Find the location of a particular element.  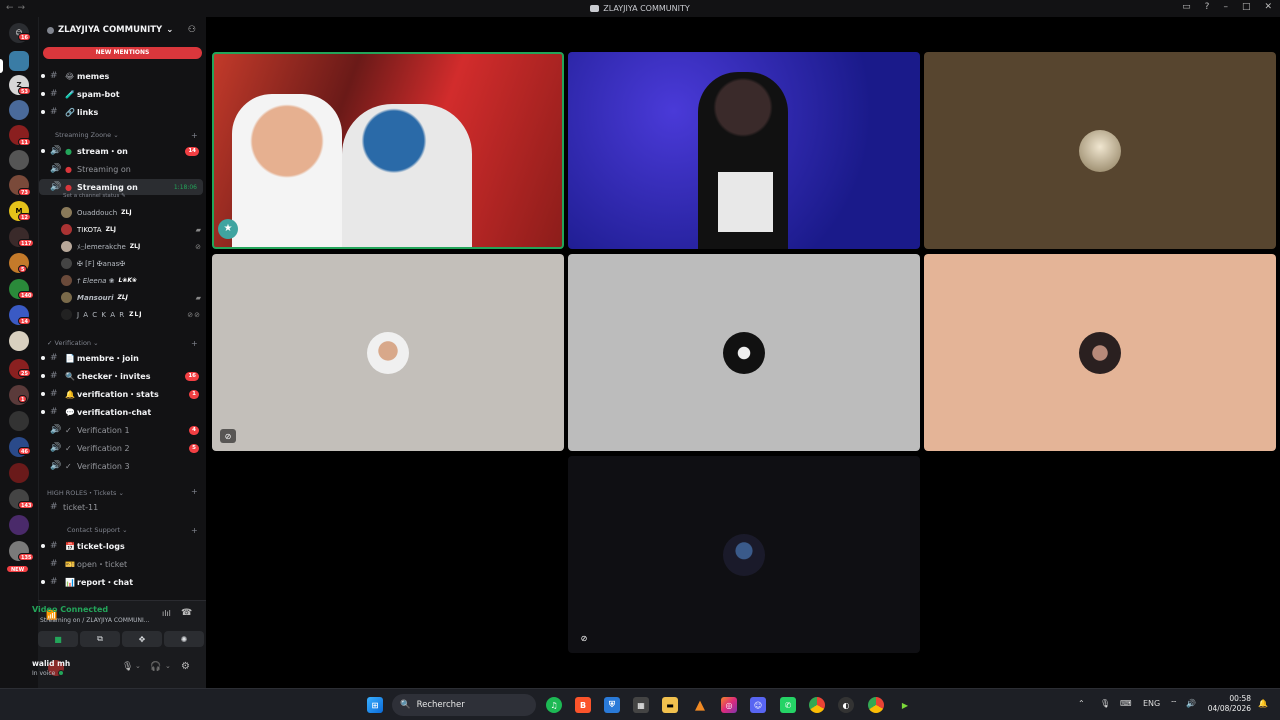

headphones-icon: 🎧 is located at coordinates (155, 667).